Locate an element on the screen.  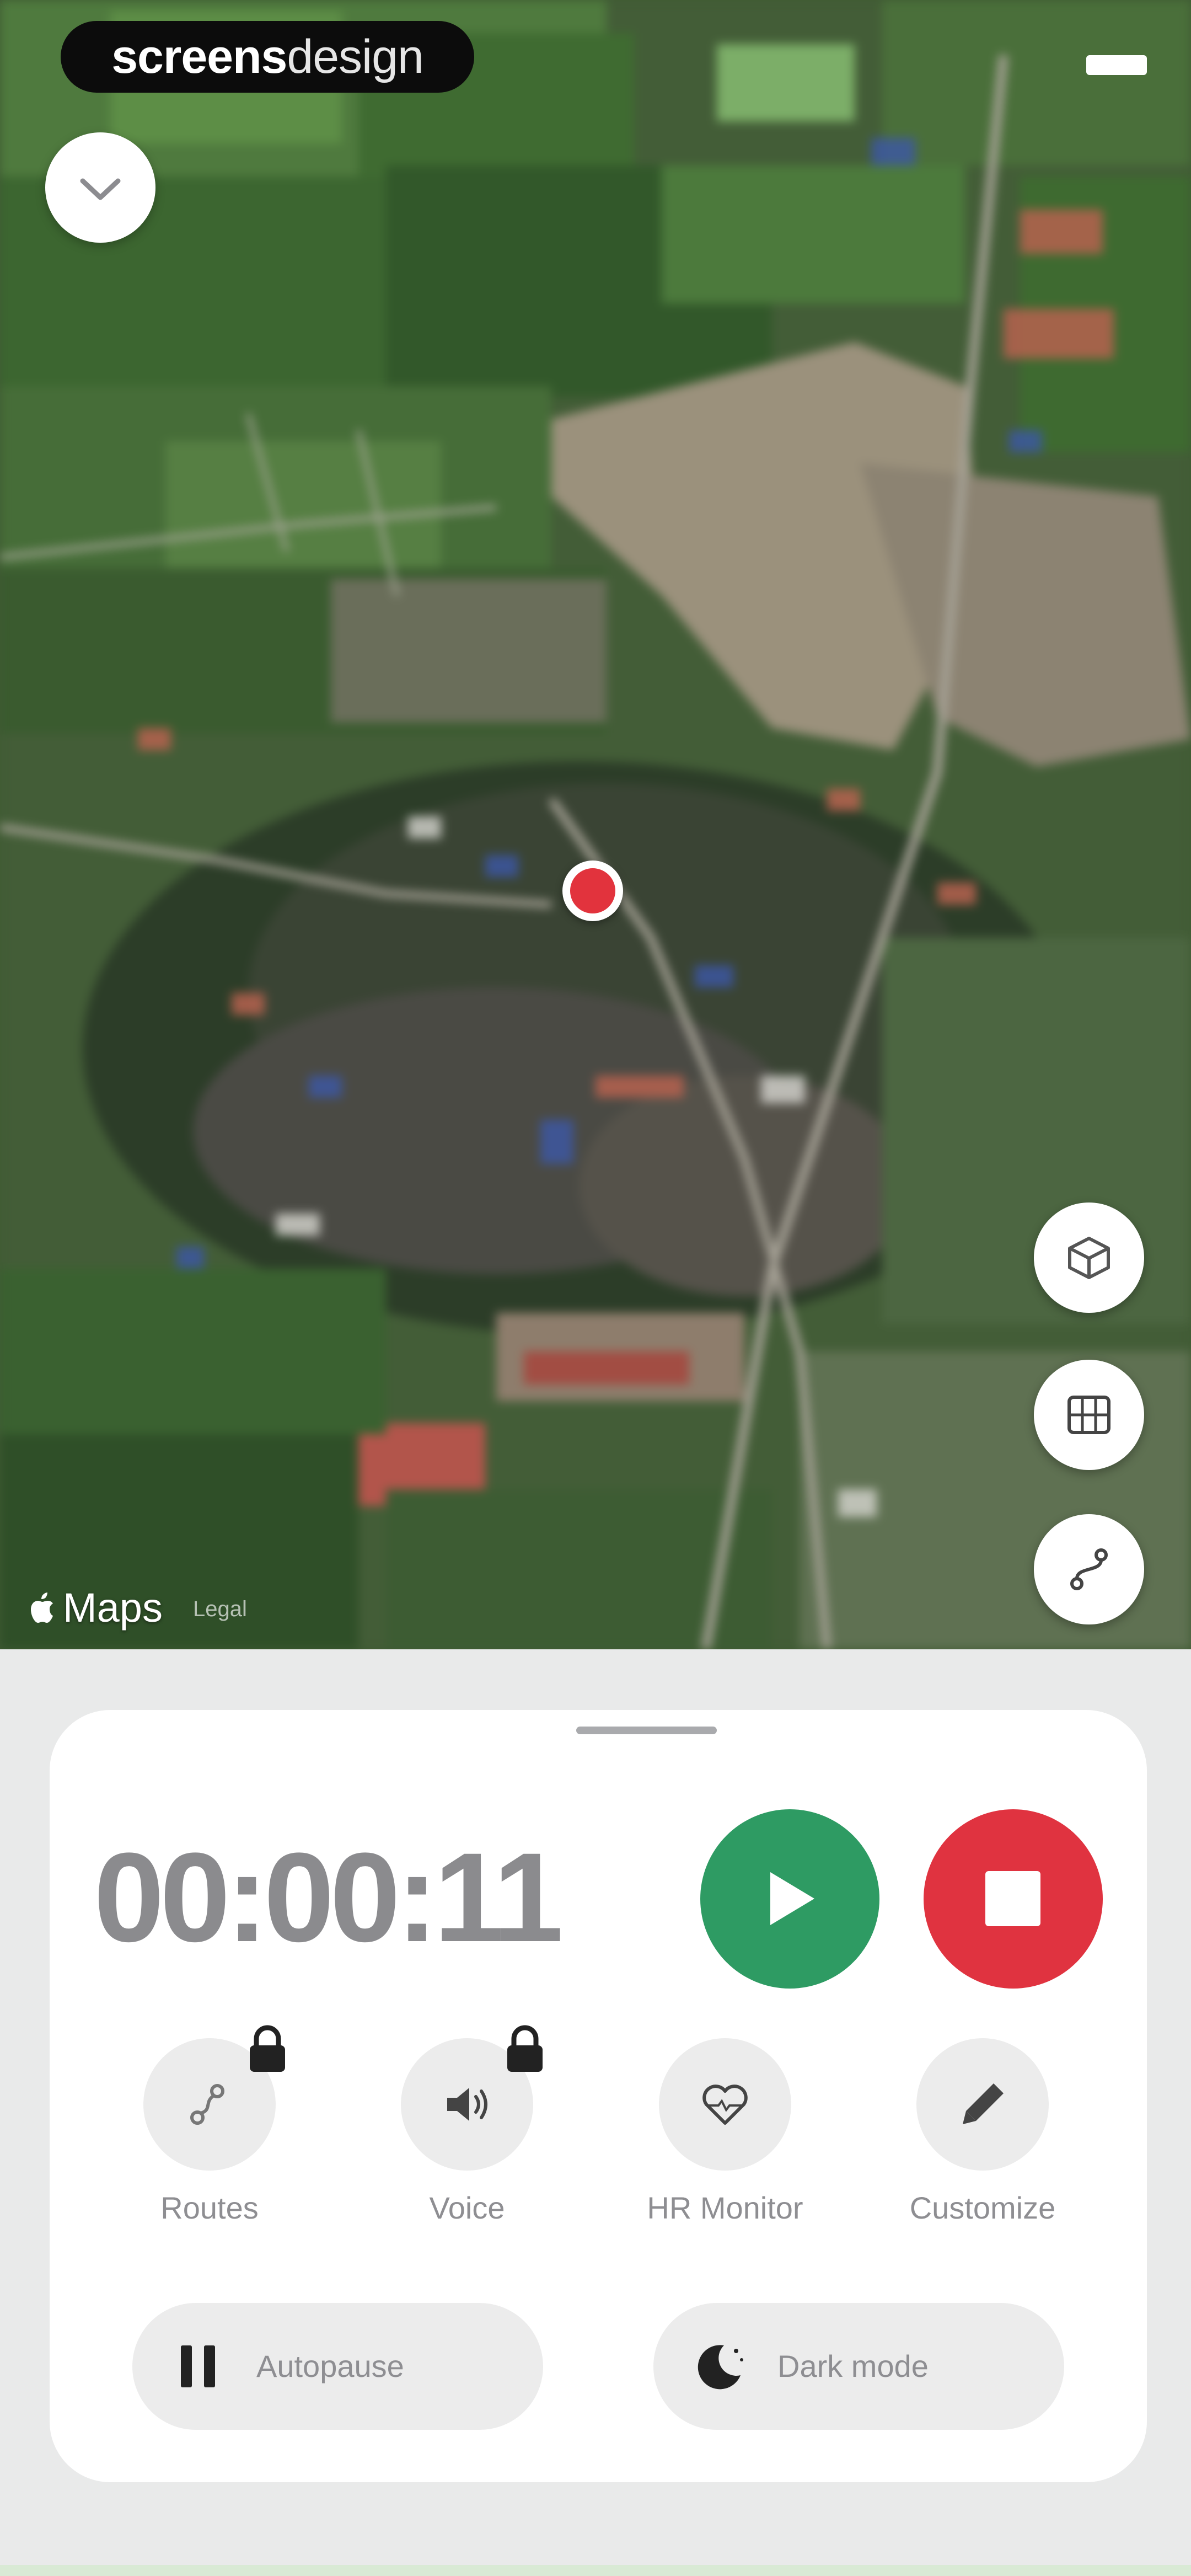
chevron-down-icon is located at coordinates (100, 189).